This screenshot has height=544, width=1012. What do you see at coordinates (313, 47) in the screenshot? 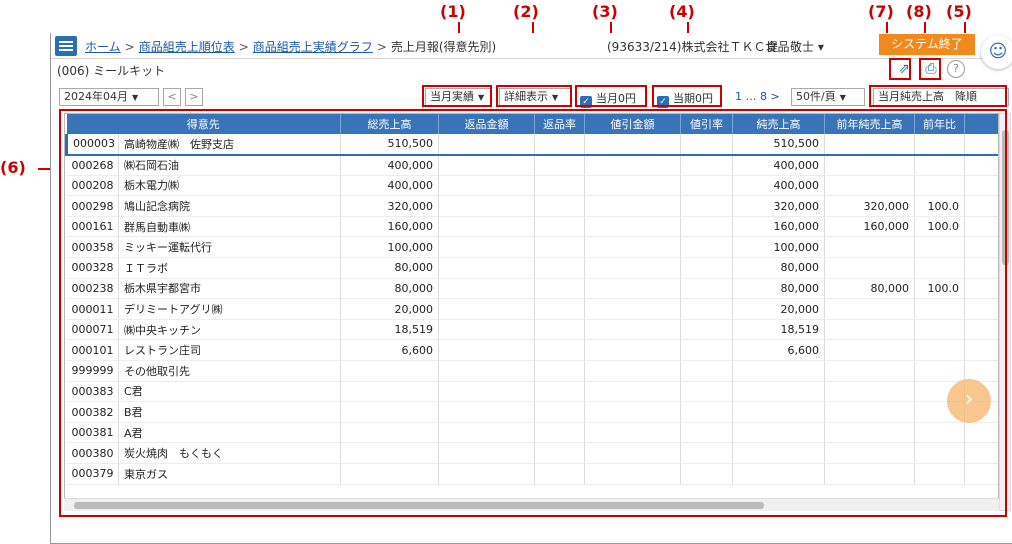
I see `breadcrumb-graph: 商品組売上実績グラフ` at bounding box center [313, 47].